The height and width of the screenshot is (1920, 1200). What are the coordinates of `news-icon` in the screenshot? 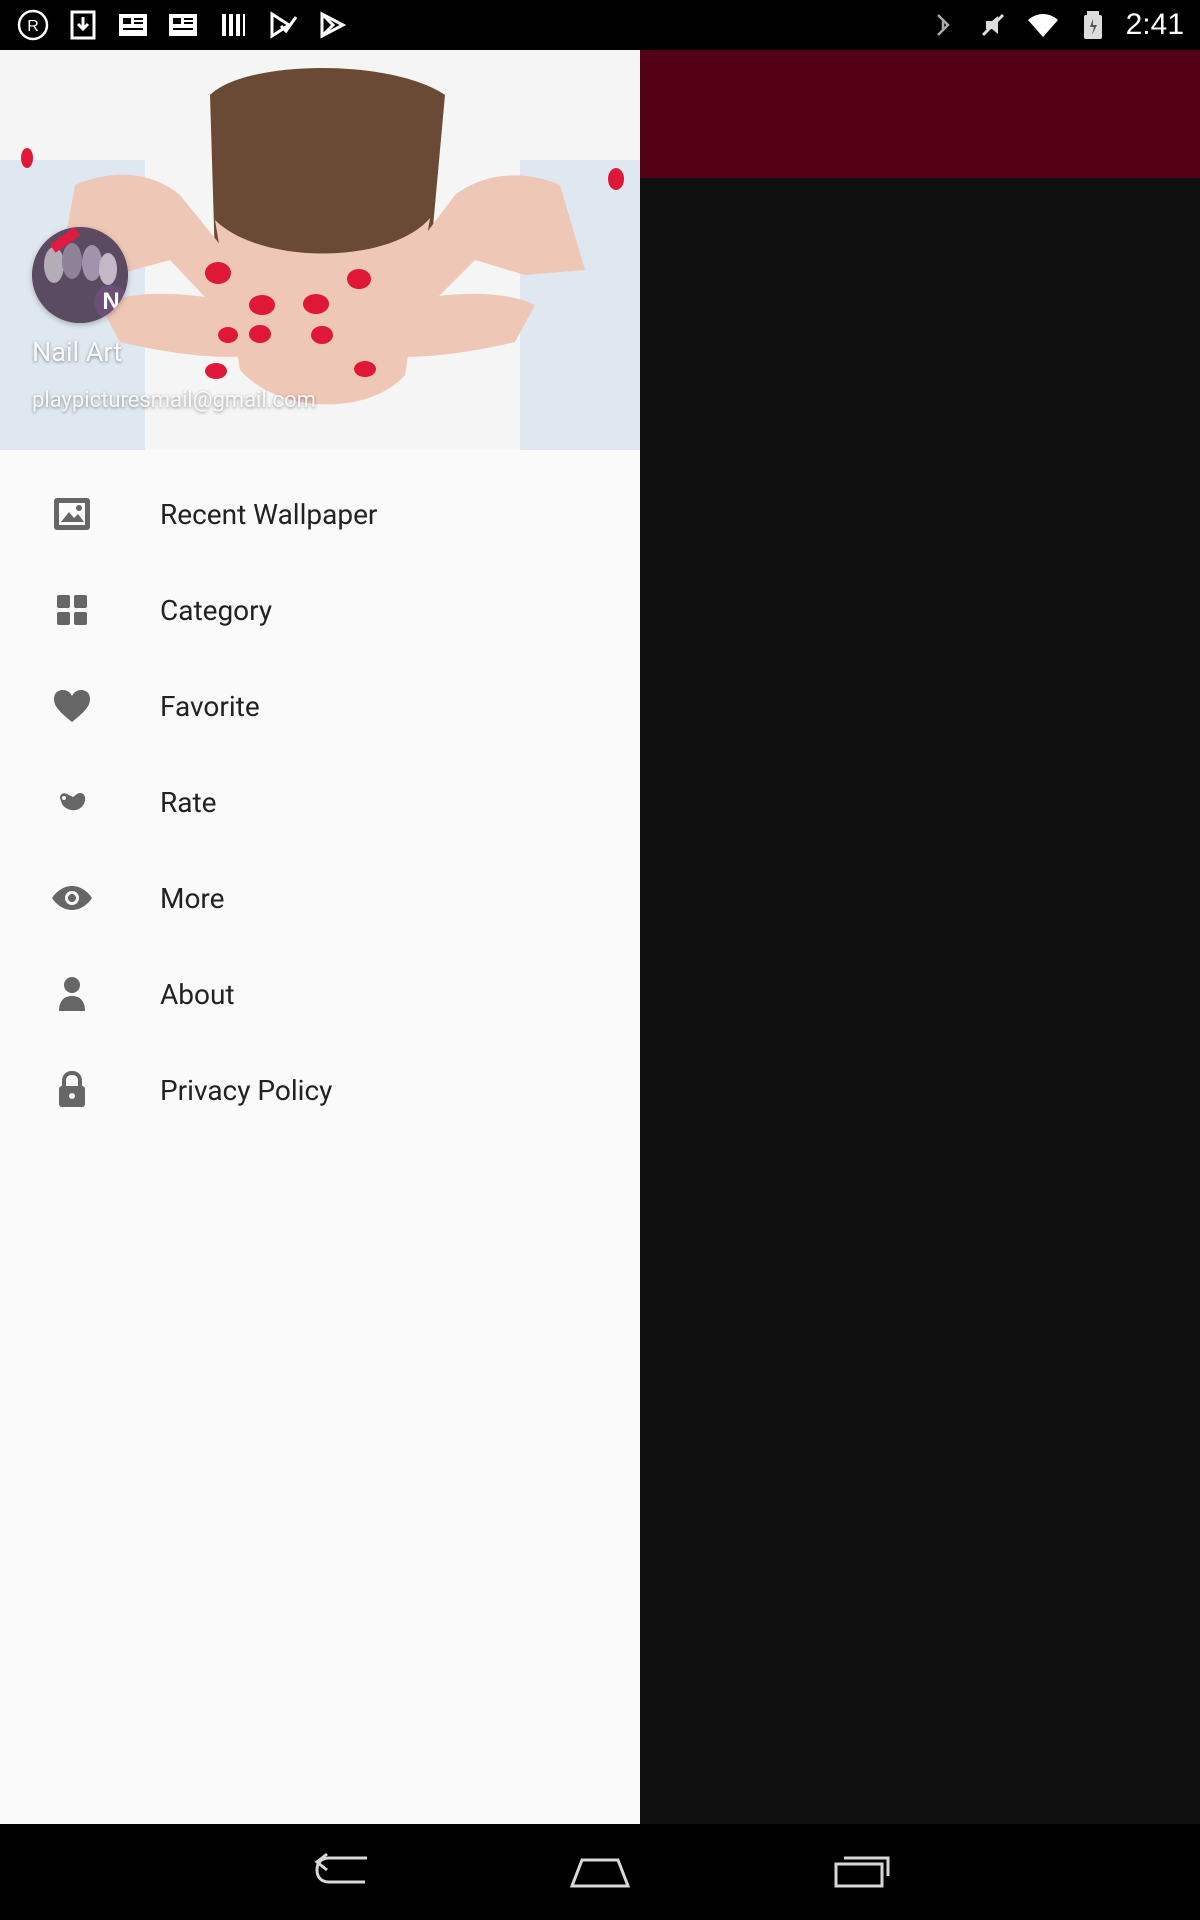 It's located at (133, 25).